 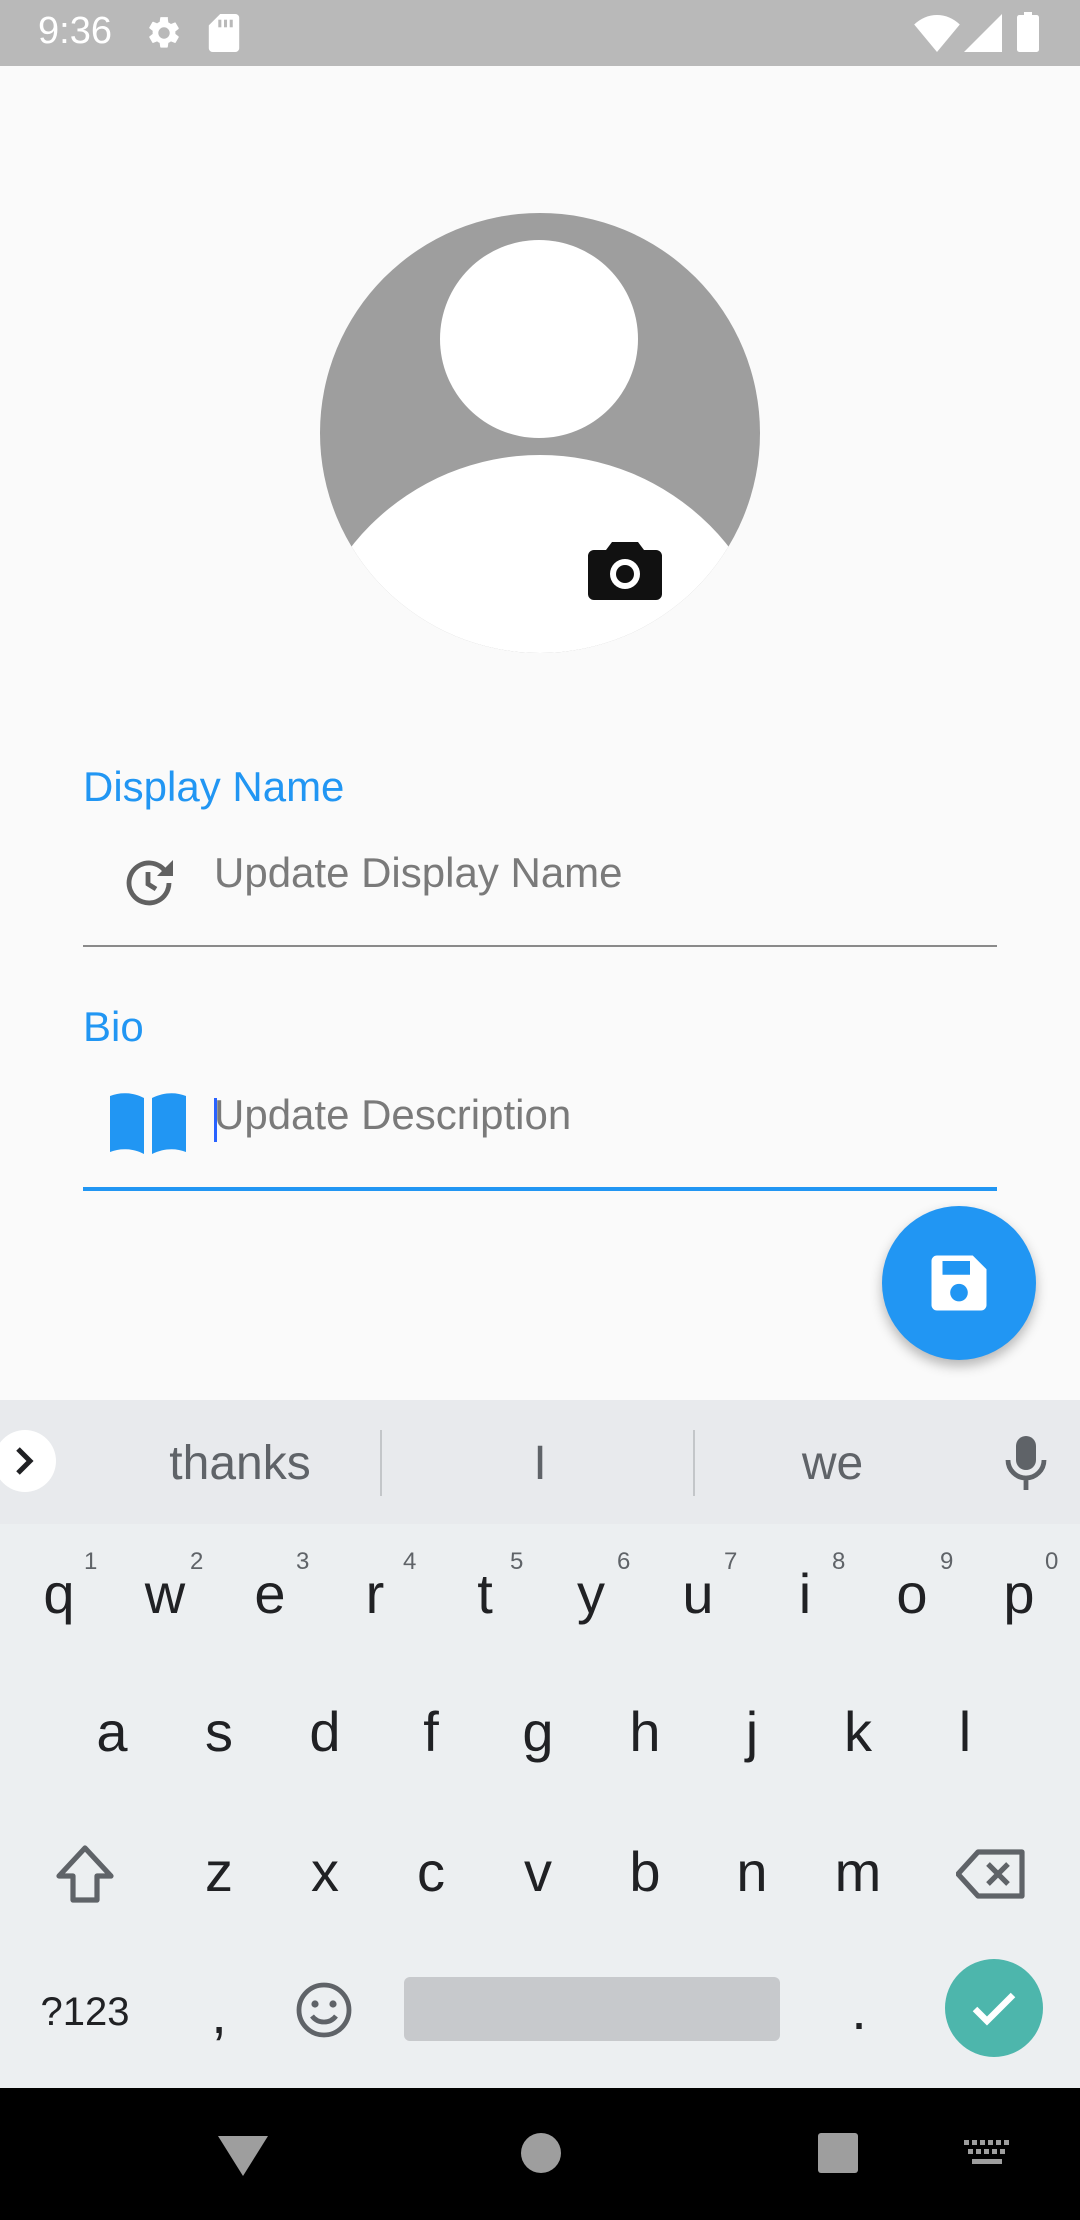 I want to click on comma-key: ,, so click(x=219, y=2014).